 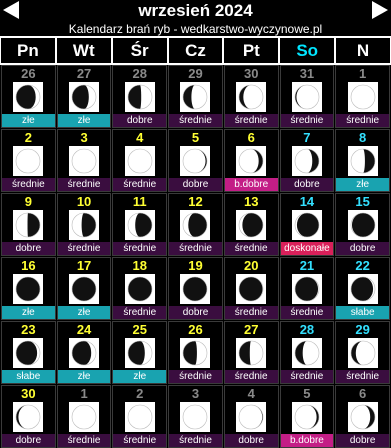 What do you see at coordinates (28, 265) in the screenshot?
I see `day-number: 16` at bounding box center [28, 265].